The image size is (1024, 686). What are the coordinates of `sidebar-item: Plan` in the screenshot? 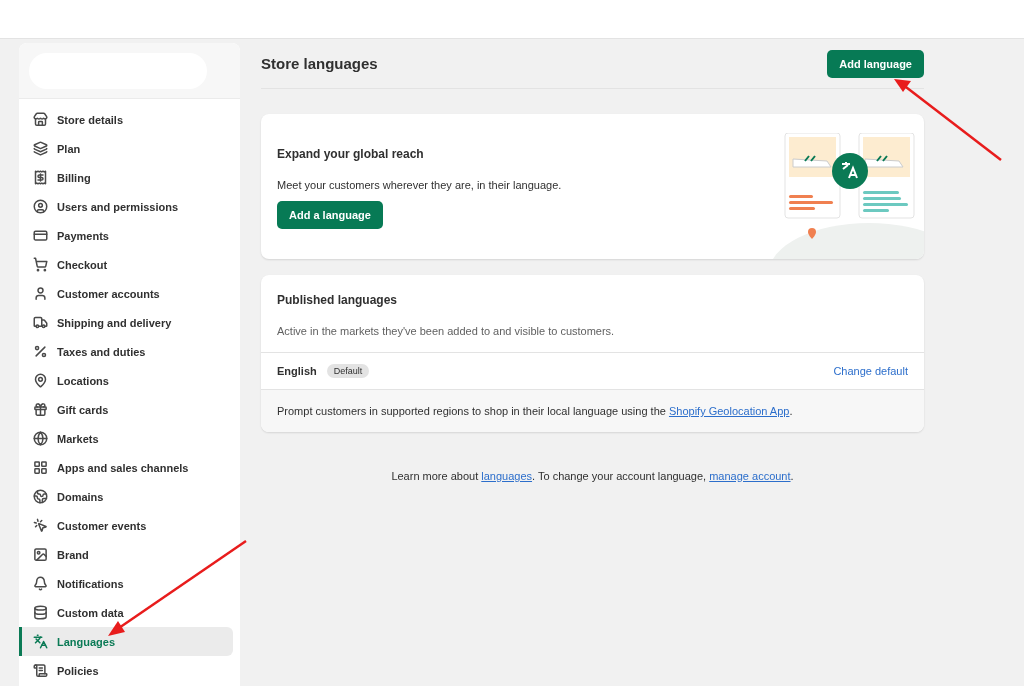 It's located at (126, 148).